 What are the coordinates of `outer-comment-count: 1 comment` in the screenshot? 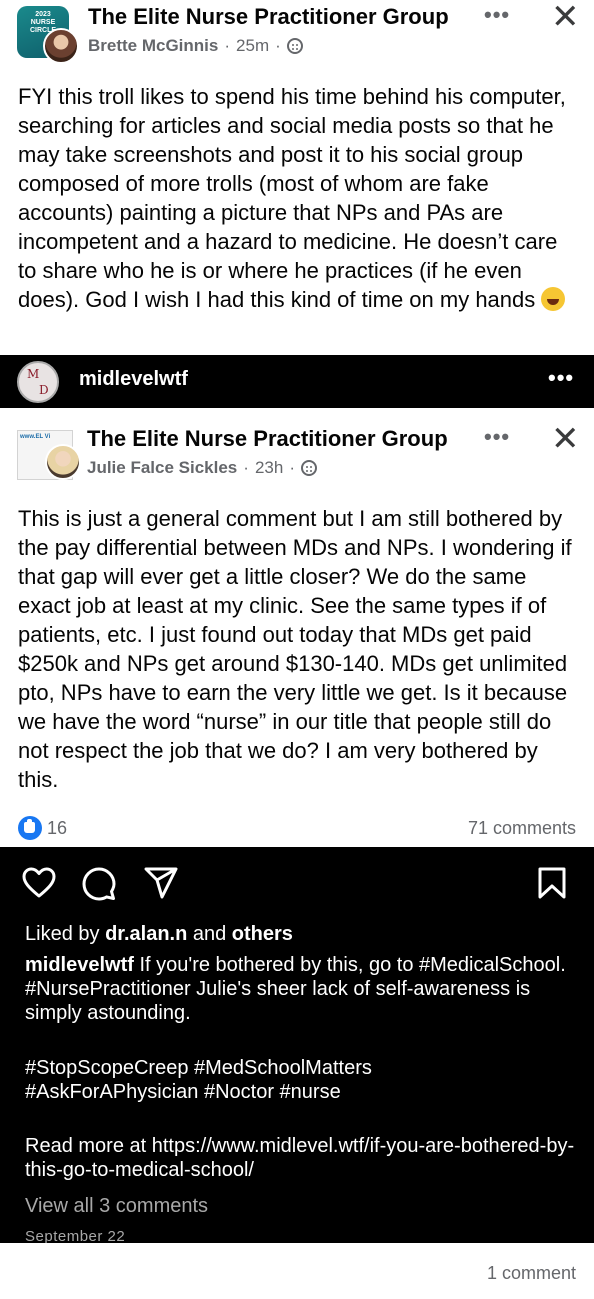 It's located at (531, 1273).